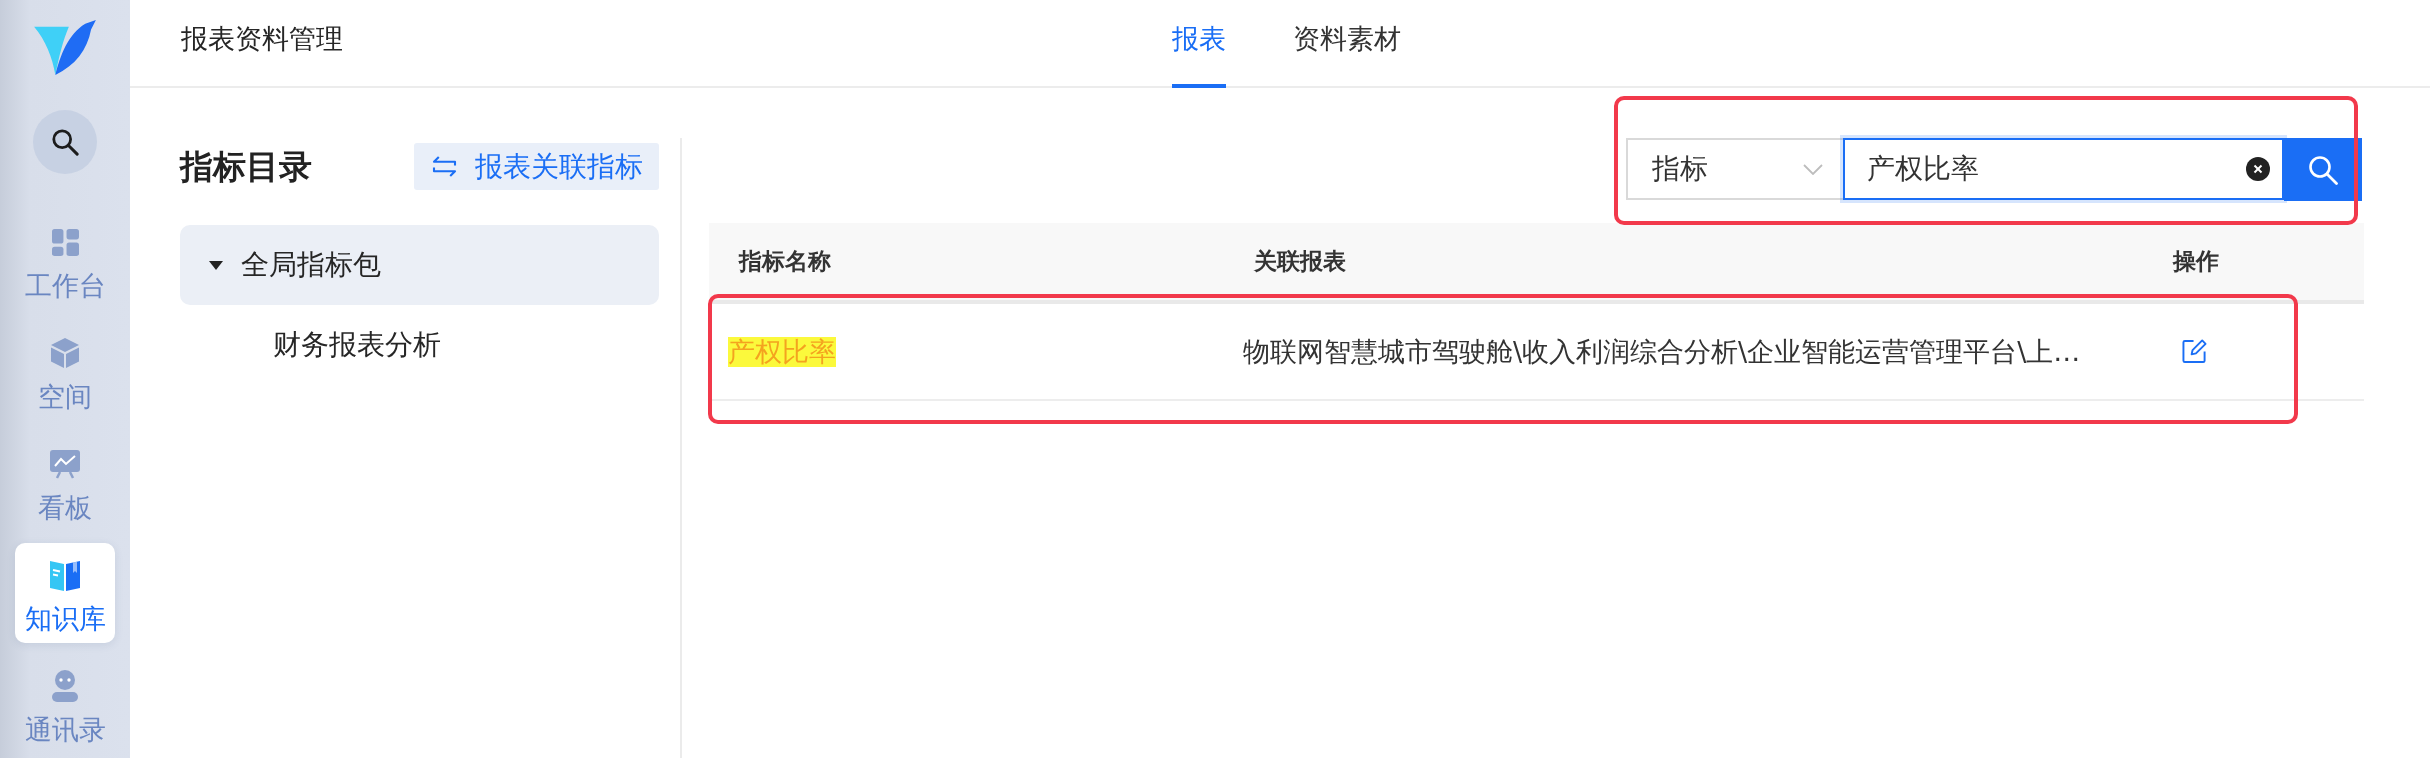 Image resolution: width=2430 pixels, height=758 pixels. Describe the element at coordinates (2196, 261) in the screenshot. I see `column-header: 操作` at that location.